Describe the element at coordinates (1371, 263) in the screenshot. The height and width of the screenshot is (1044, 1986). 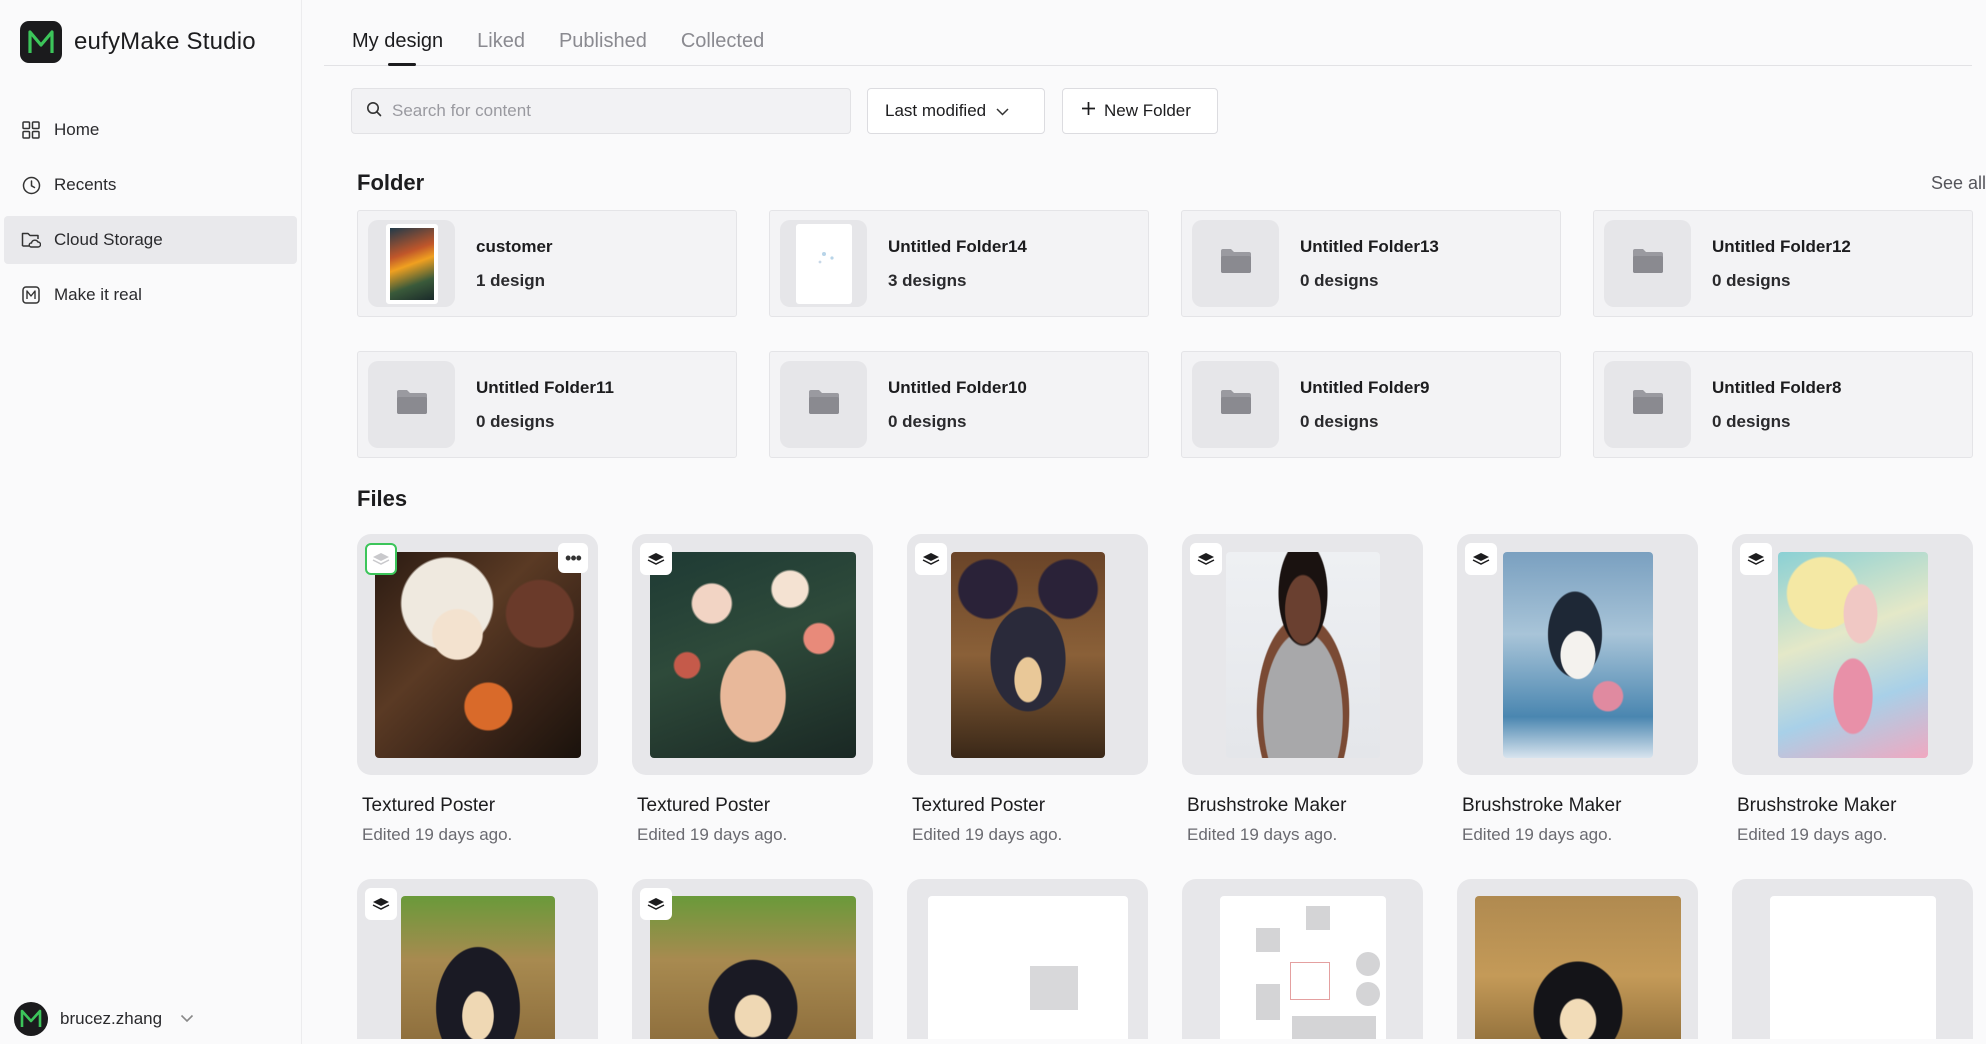
I see `folder-card: Untitled Folder13 0 designs` at that location.